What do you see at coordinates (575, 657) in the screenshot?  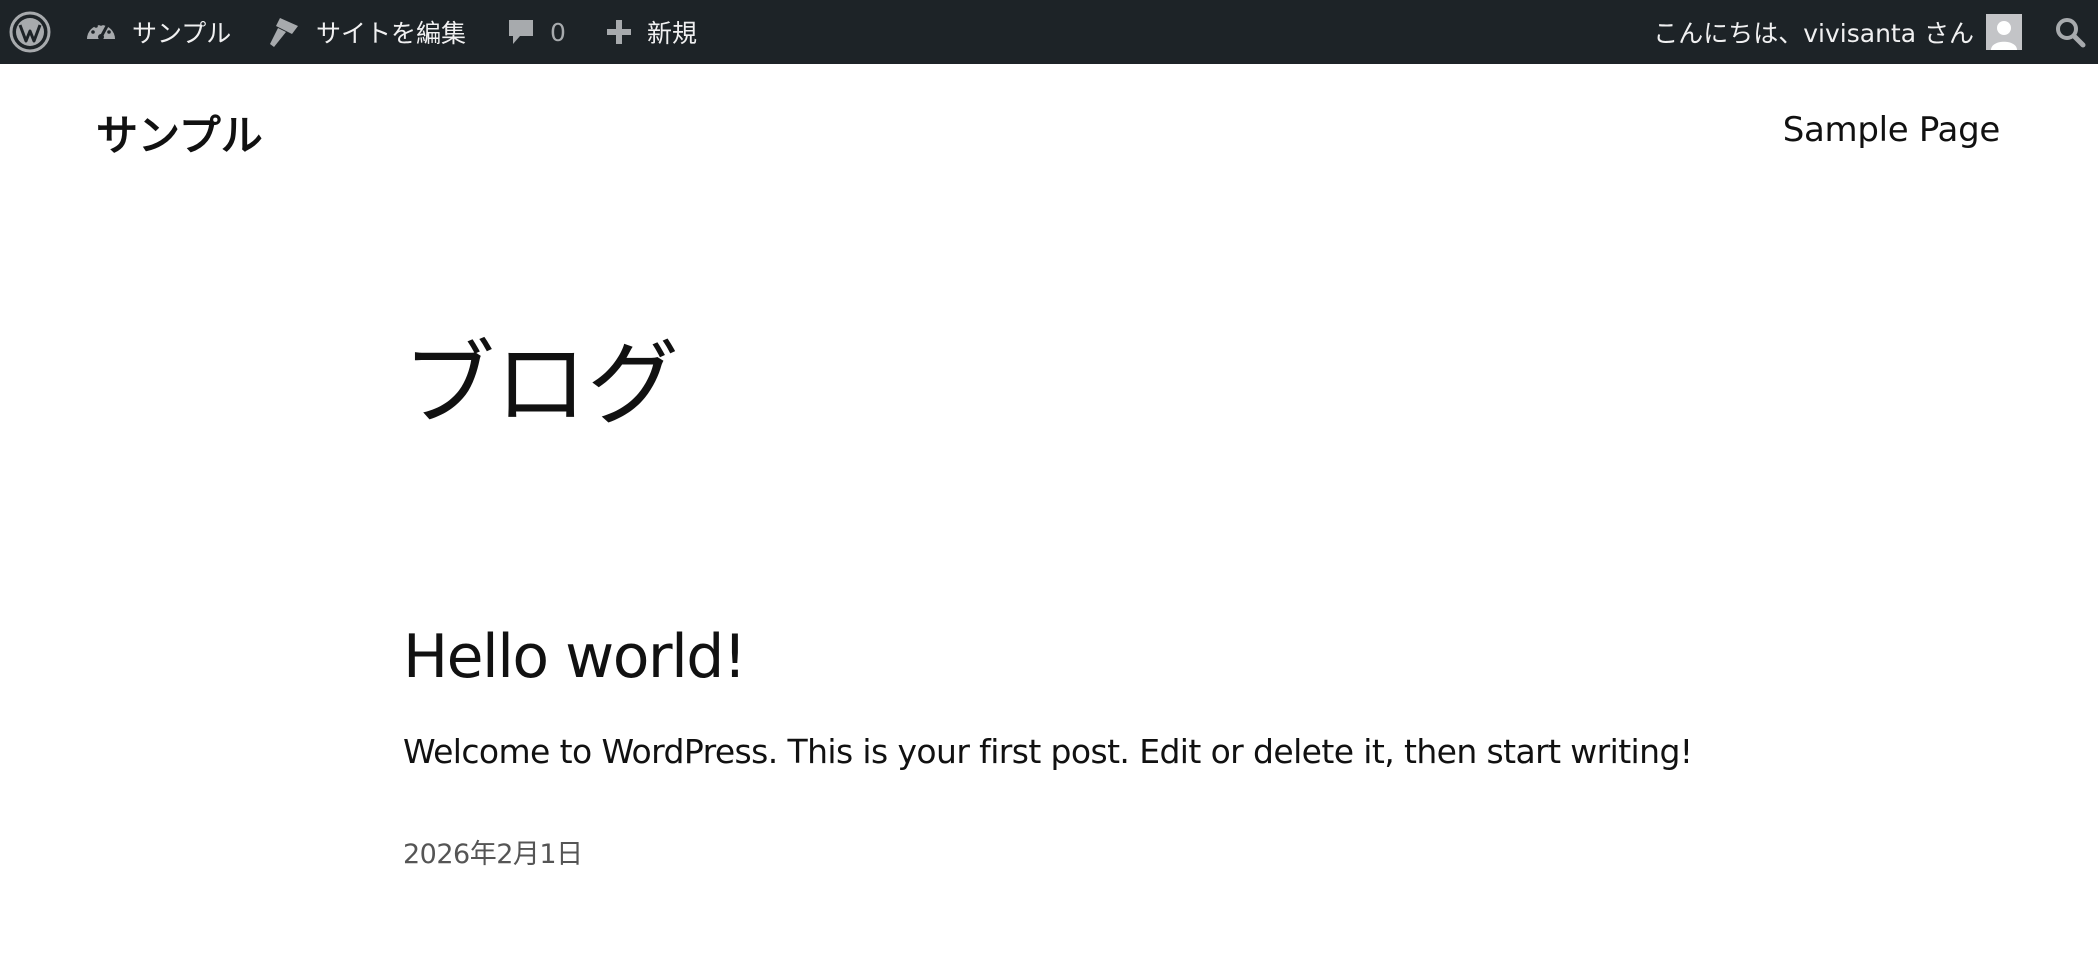 I see `post-title: Hello world!` at bounding box center [575, 657].